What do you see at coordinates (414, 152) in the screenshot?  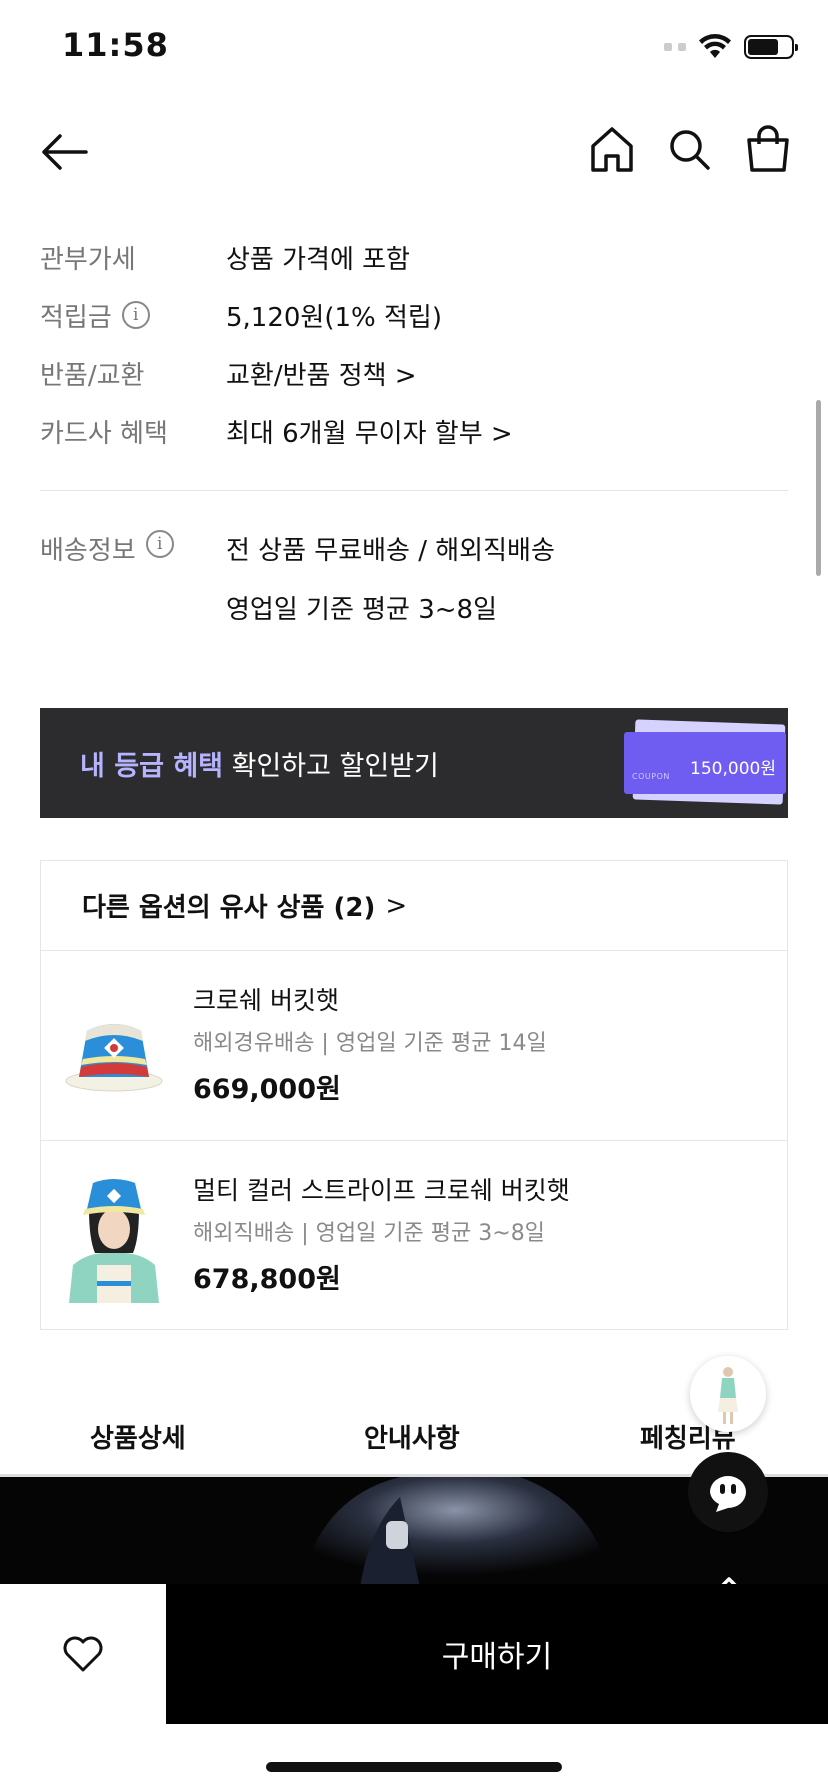 I see `nav-bar` at bounding box center [414, 152].